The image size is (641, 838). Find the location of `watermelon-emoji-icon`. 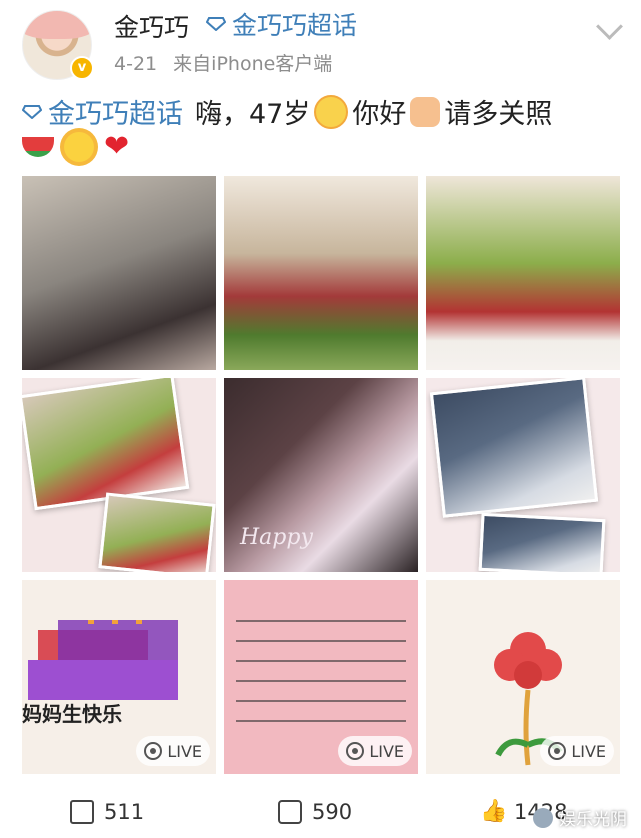

watermelon-emoji-icon is located at coordinates (38, 147).